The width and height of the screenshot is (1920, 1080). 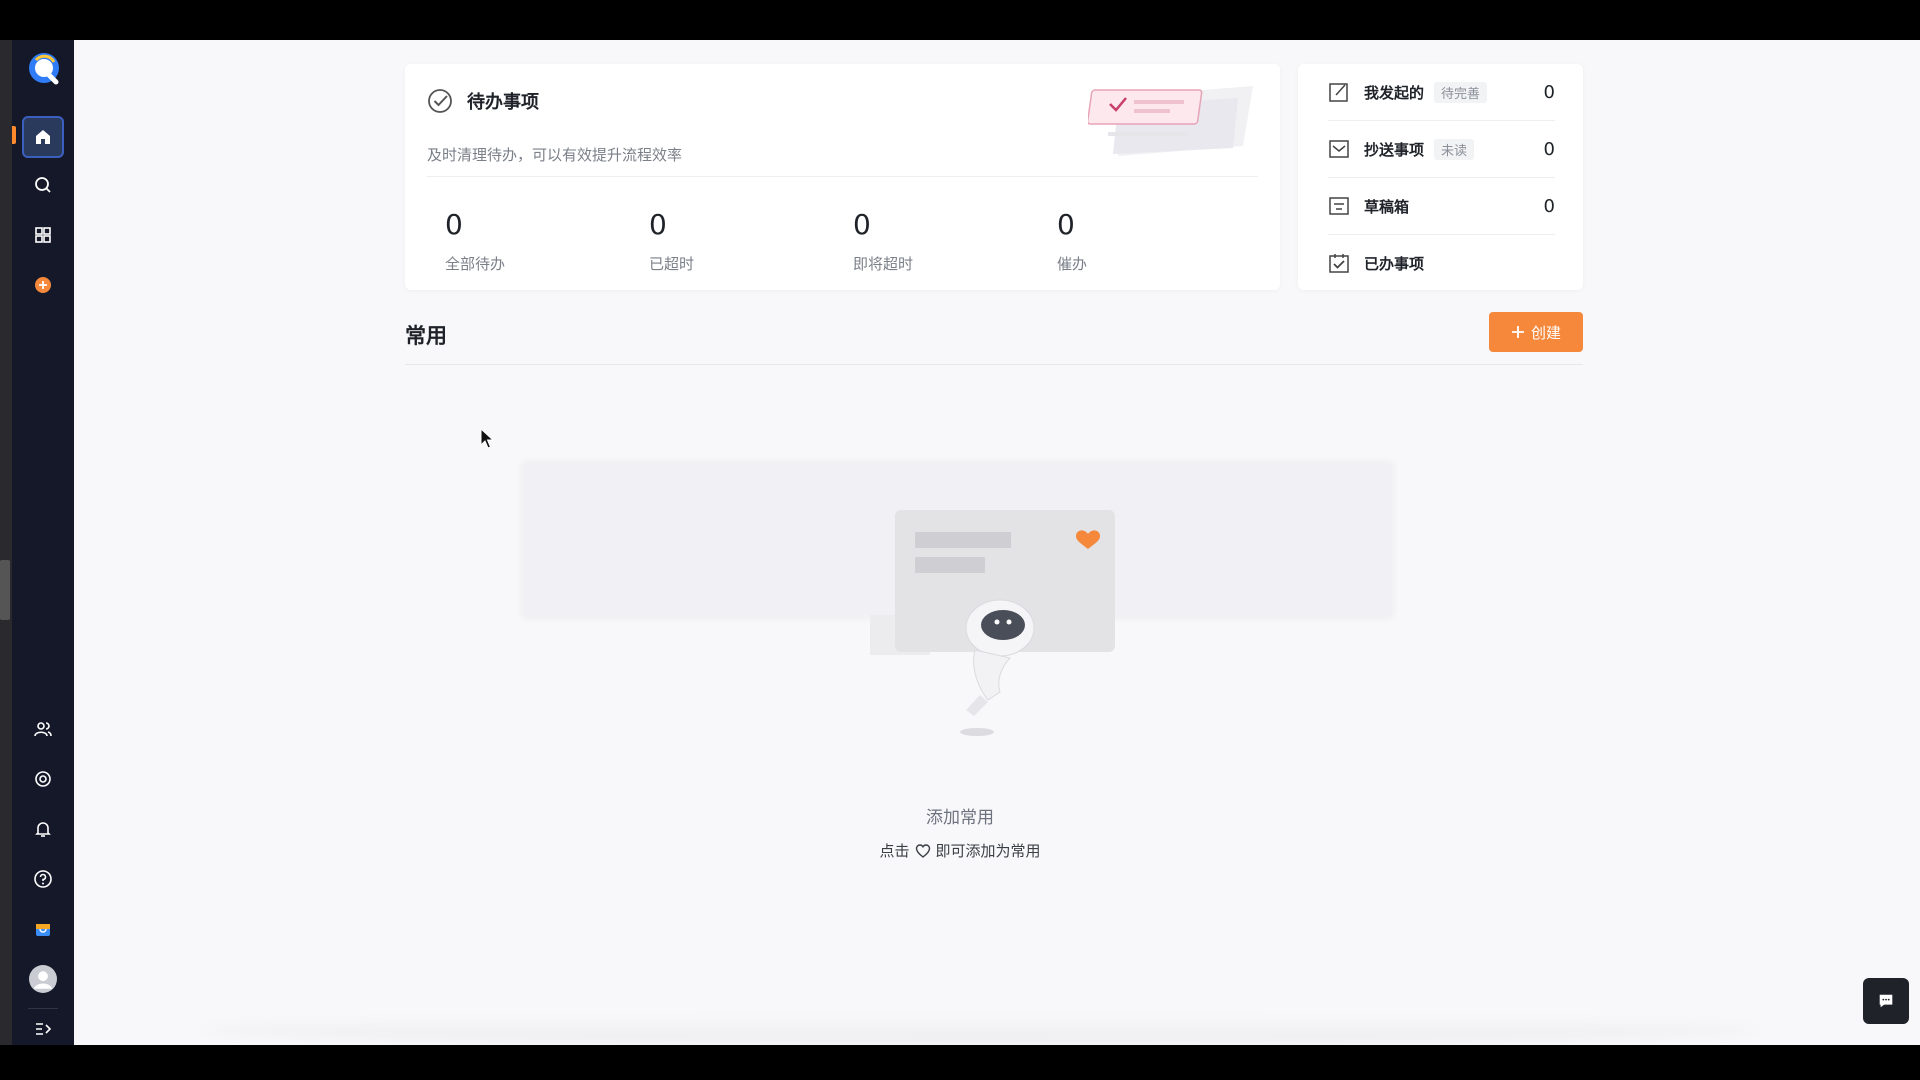 I want to click on summary-badge: 待完善, so click(x=1461, y=92).